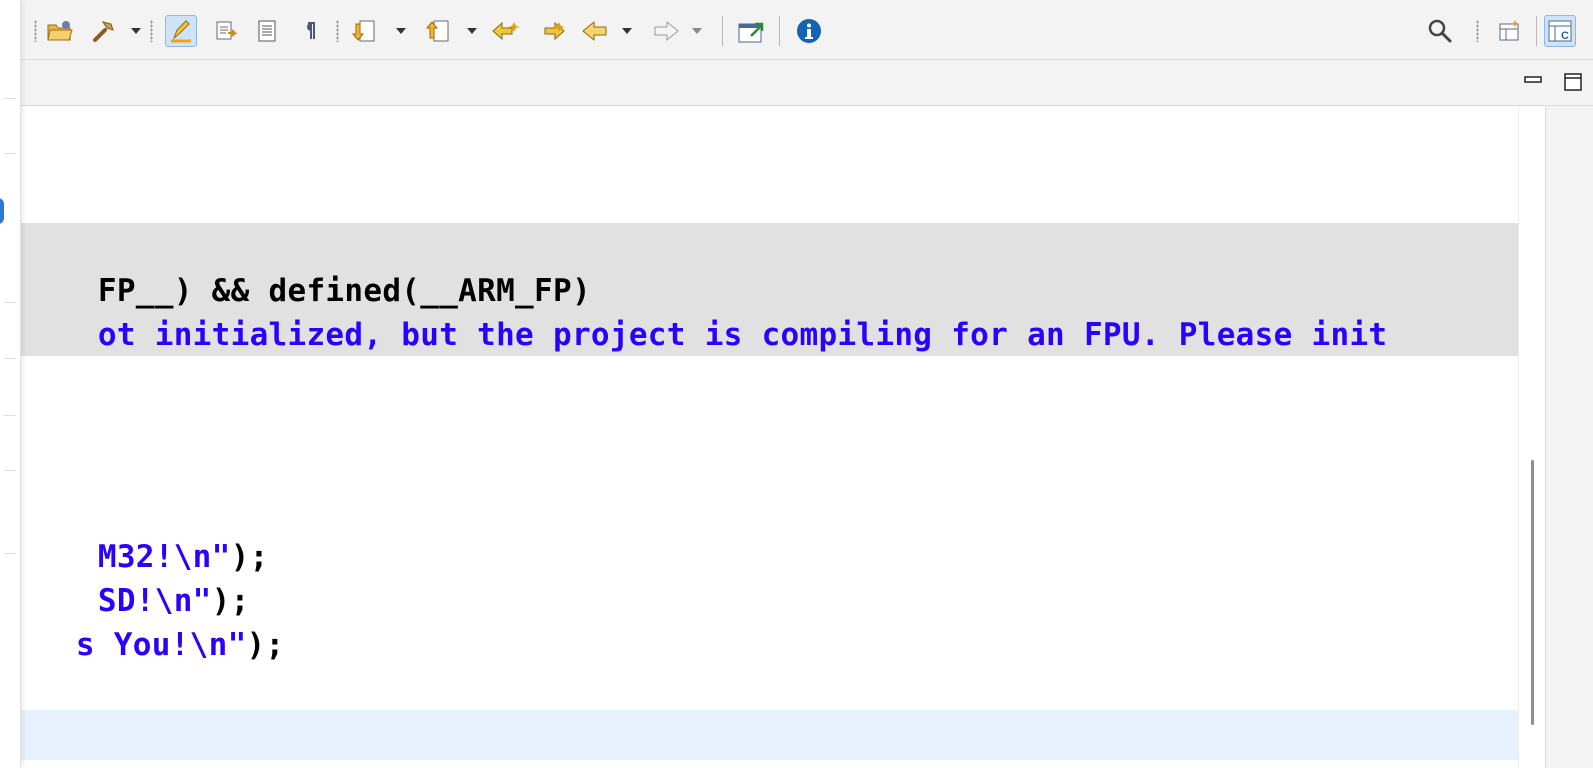  I want to click on current-line-highlight, so click(759, 735).